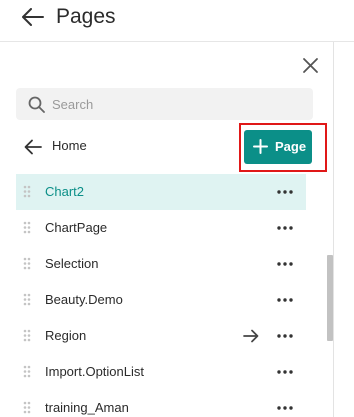 This screenshot has height=417, width=354. I want to click on close-icon, so click(310, 65).